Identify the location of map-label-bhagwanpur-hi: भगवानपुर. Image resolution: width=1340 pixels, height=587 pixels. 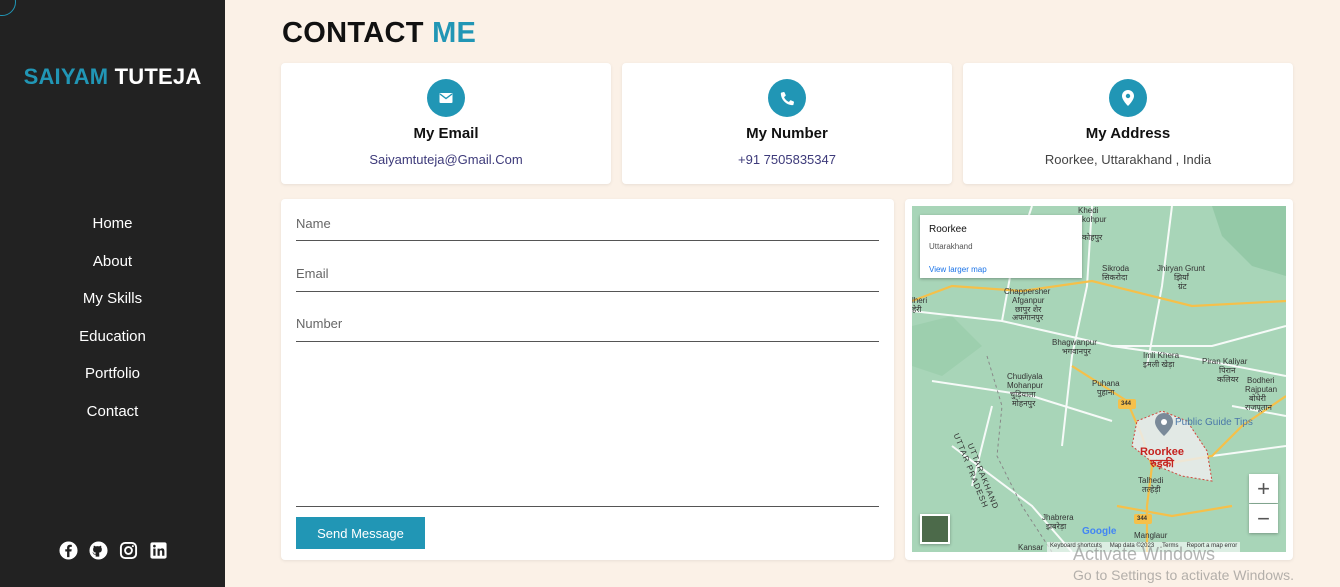
(1076, 351).